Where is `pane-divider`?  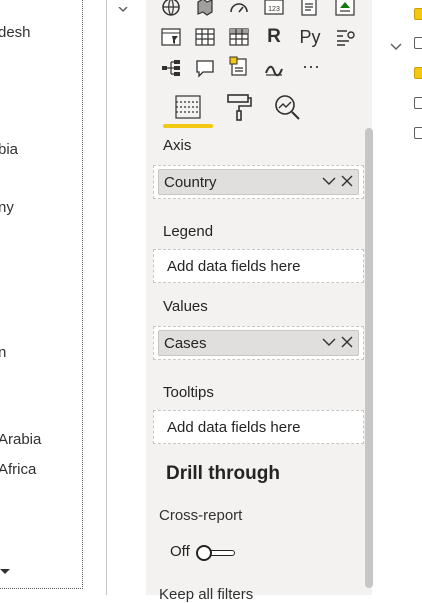 pane-divider is located at coordinates (106, 297).